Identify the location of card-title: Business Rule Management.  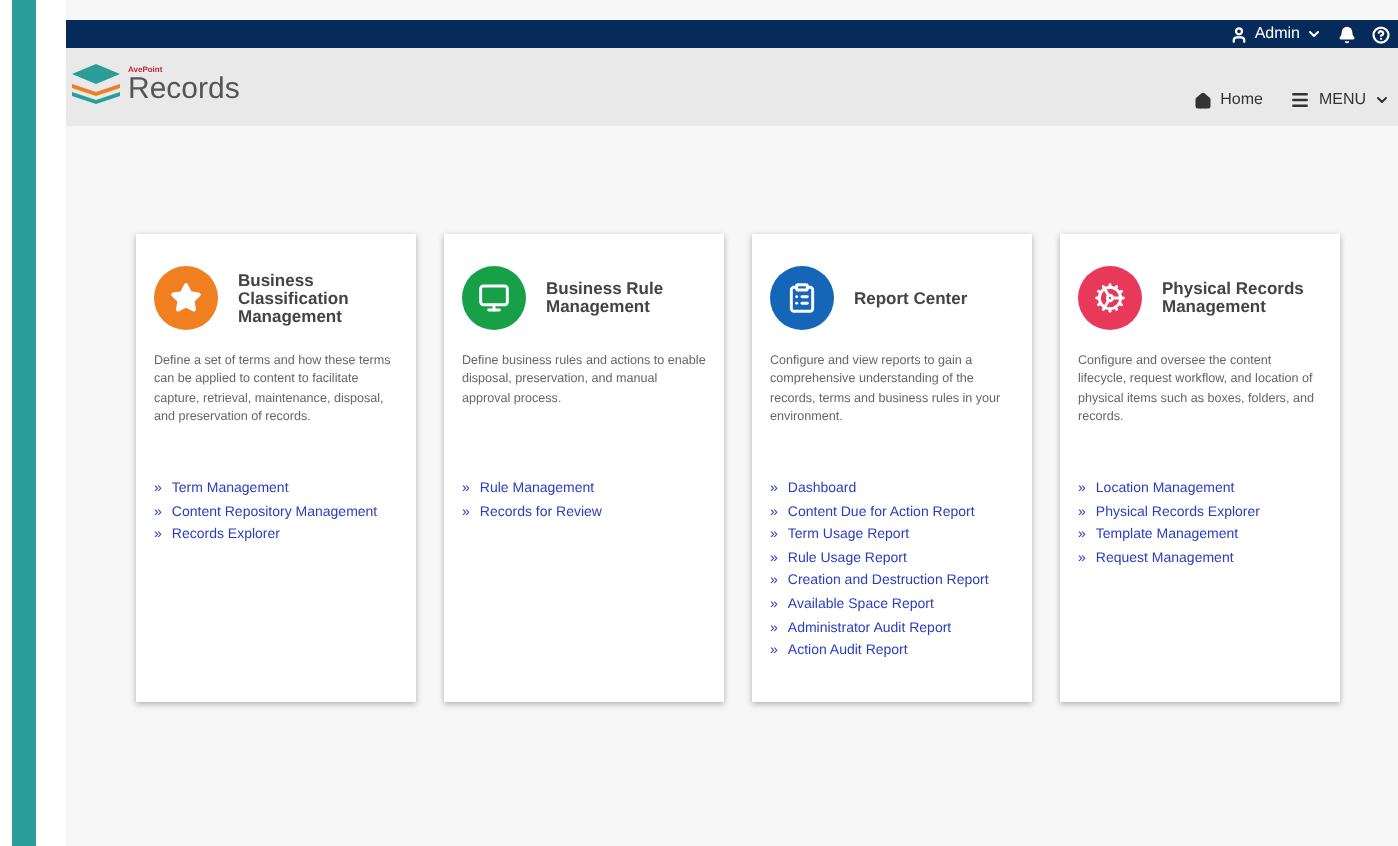
(606, 298).